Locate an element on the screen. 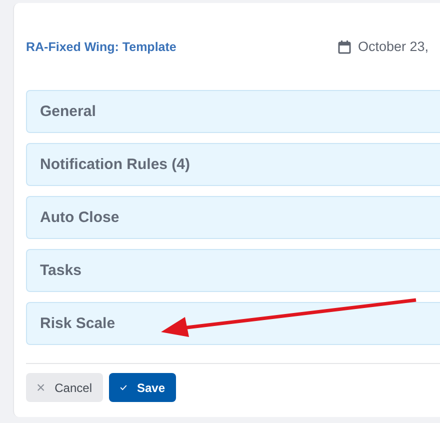  save-button: Save is located at coordinates (142, 387).